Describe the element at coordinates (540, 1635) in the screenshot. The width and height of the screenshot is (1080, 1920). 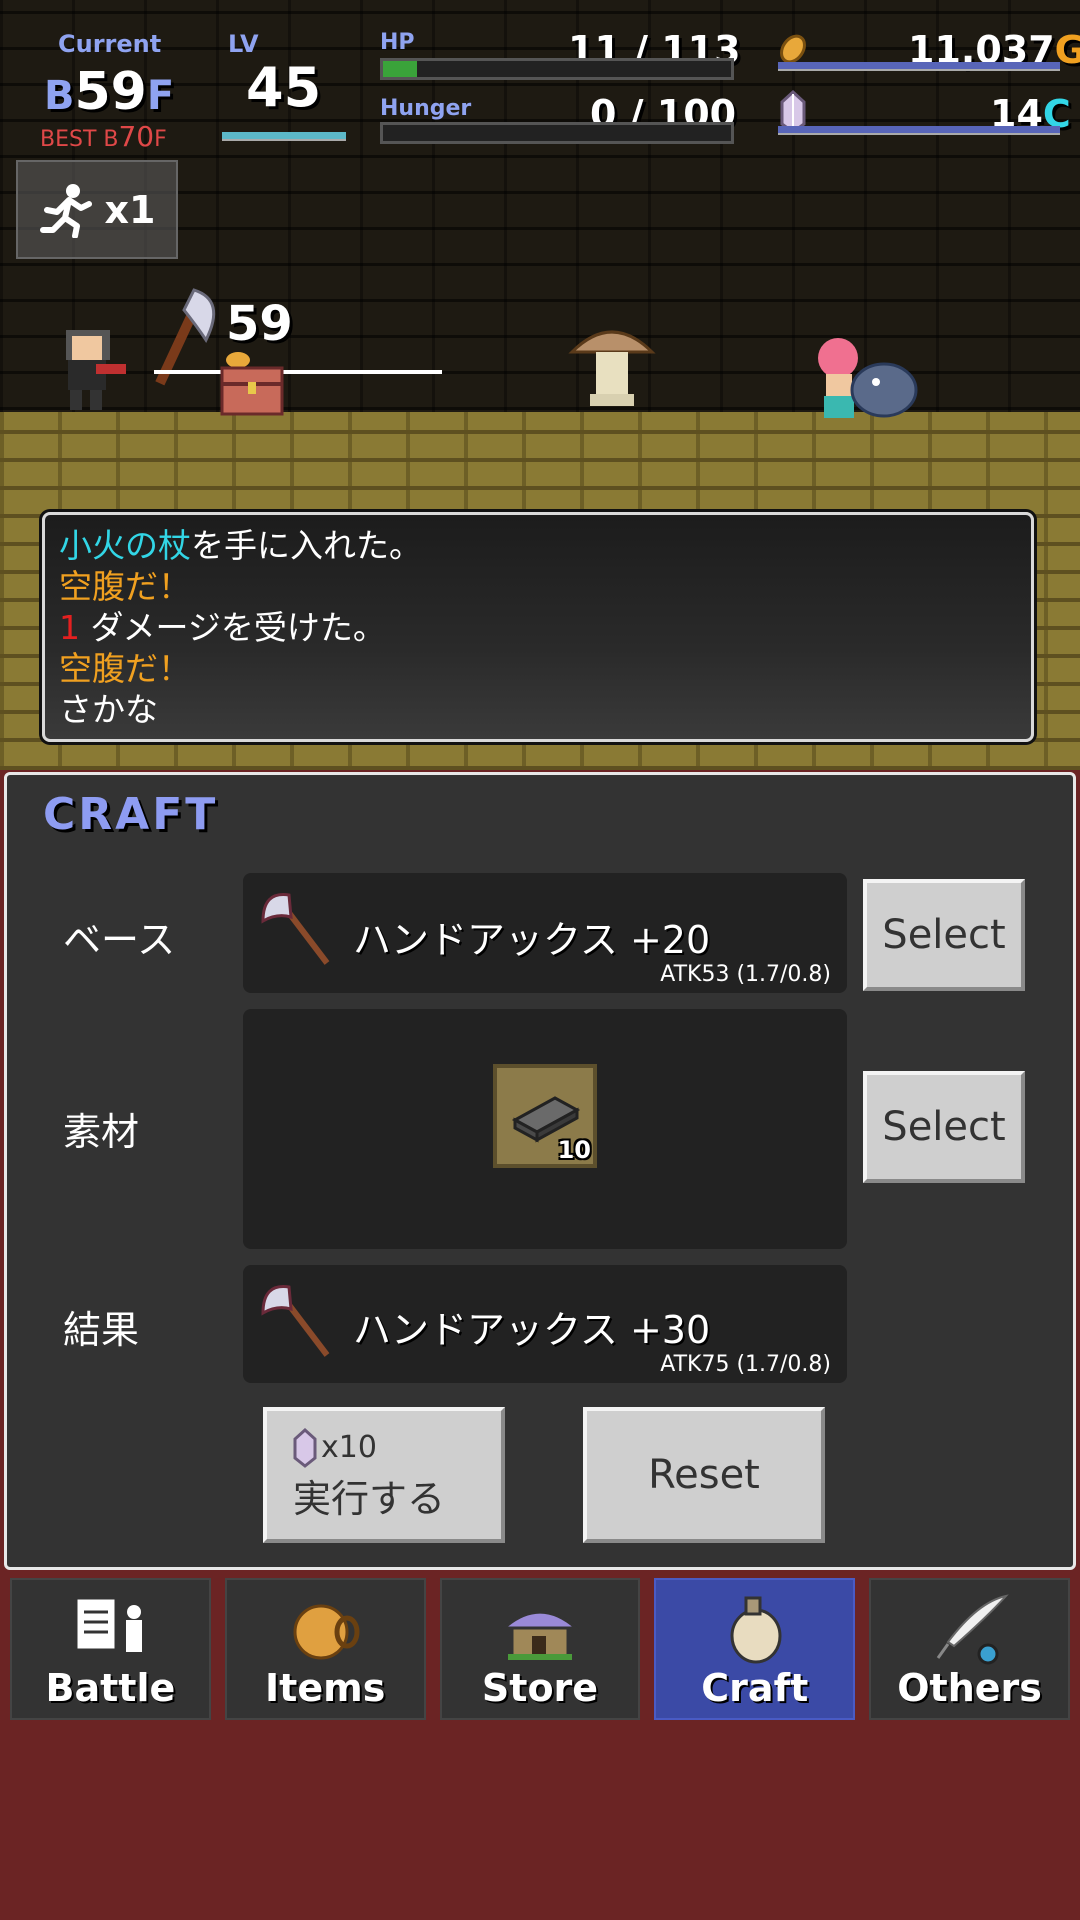
I see `store-icon` at that location.